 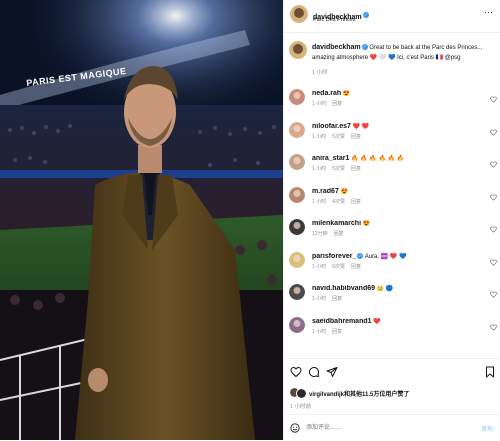 I want to click on comment-row: saeidbahremand1 ❤️ 1 小时 回复, so click(x=392, y=329).